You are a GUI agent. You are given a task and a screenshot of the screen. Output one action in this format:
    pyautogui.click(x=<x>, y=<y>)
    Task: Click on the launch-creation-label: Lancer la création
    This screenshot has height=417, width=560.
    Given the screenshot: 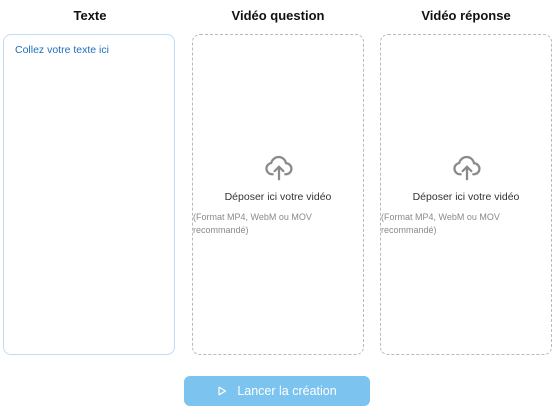 What is the action you would take?
    pyautogui.click(x=287, y=391)
    